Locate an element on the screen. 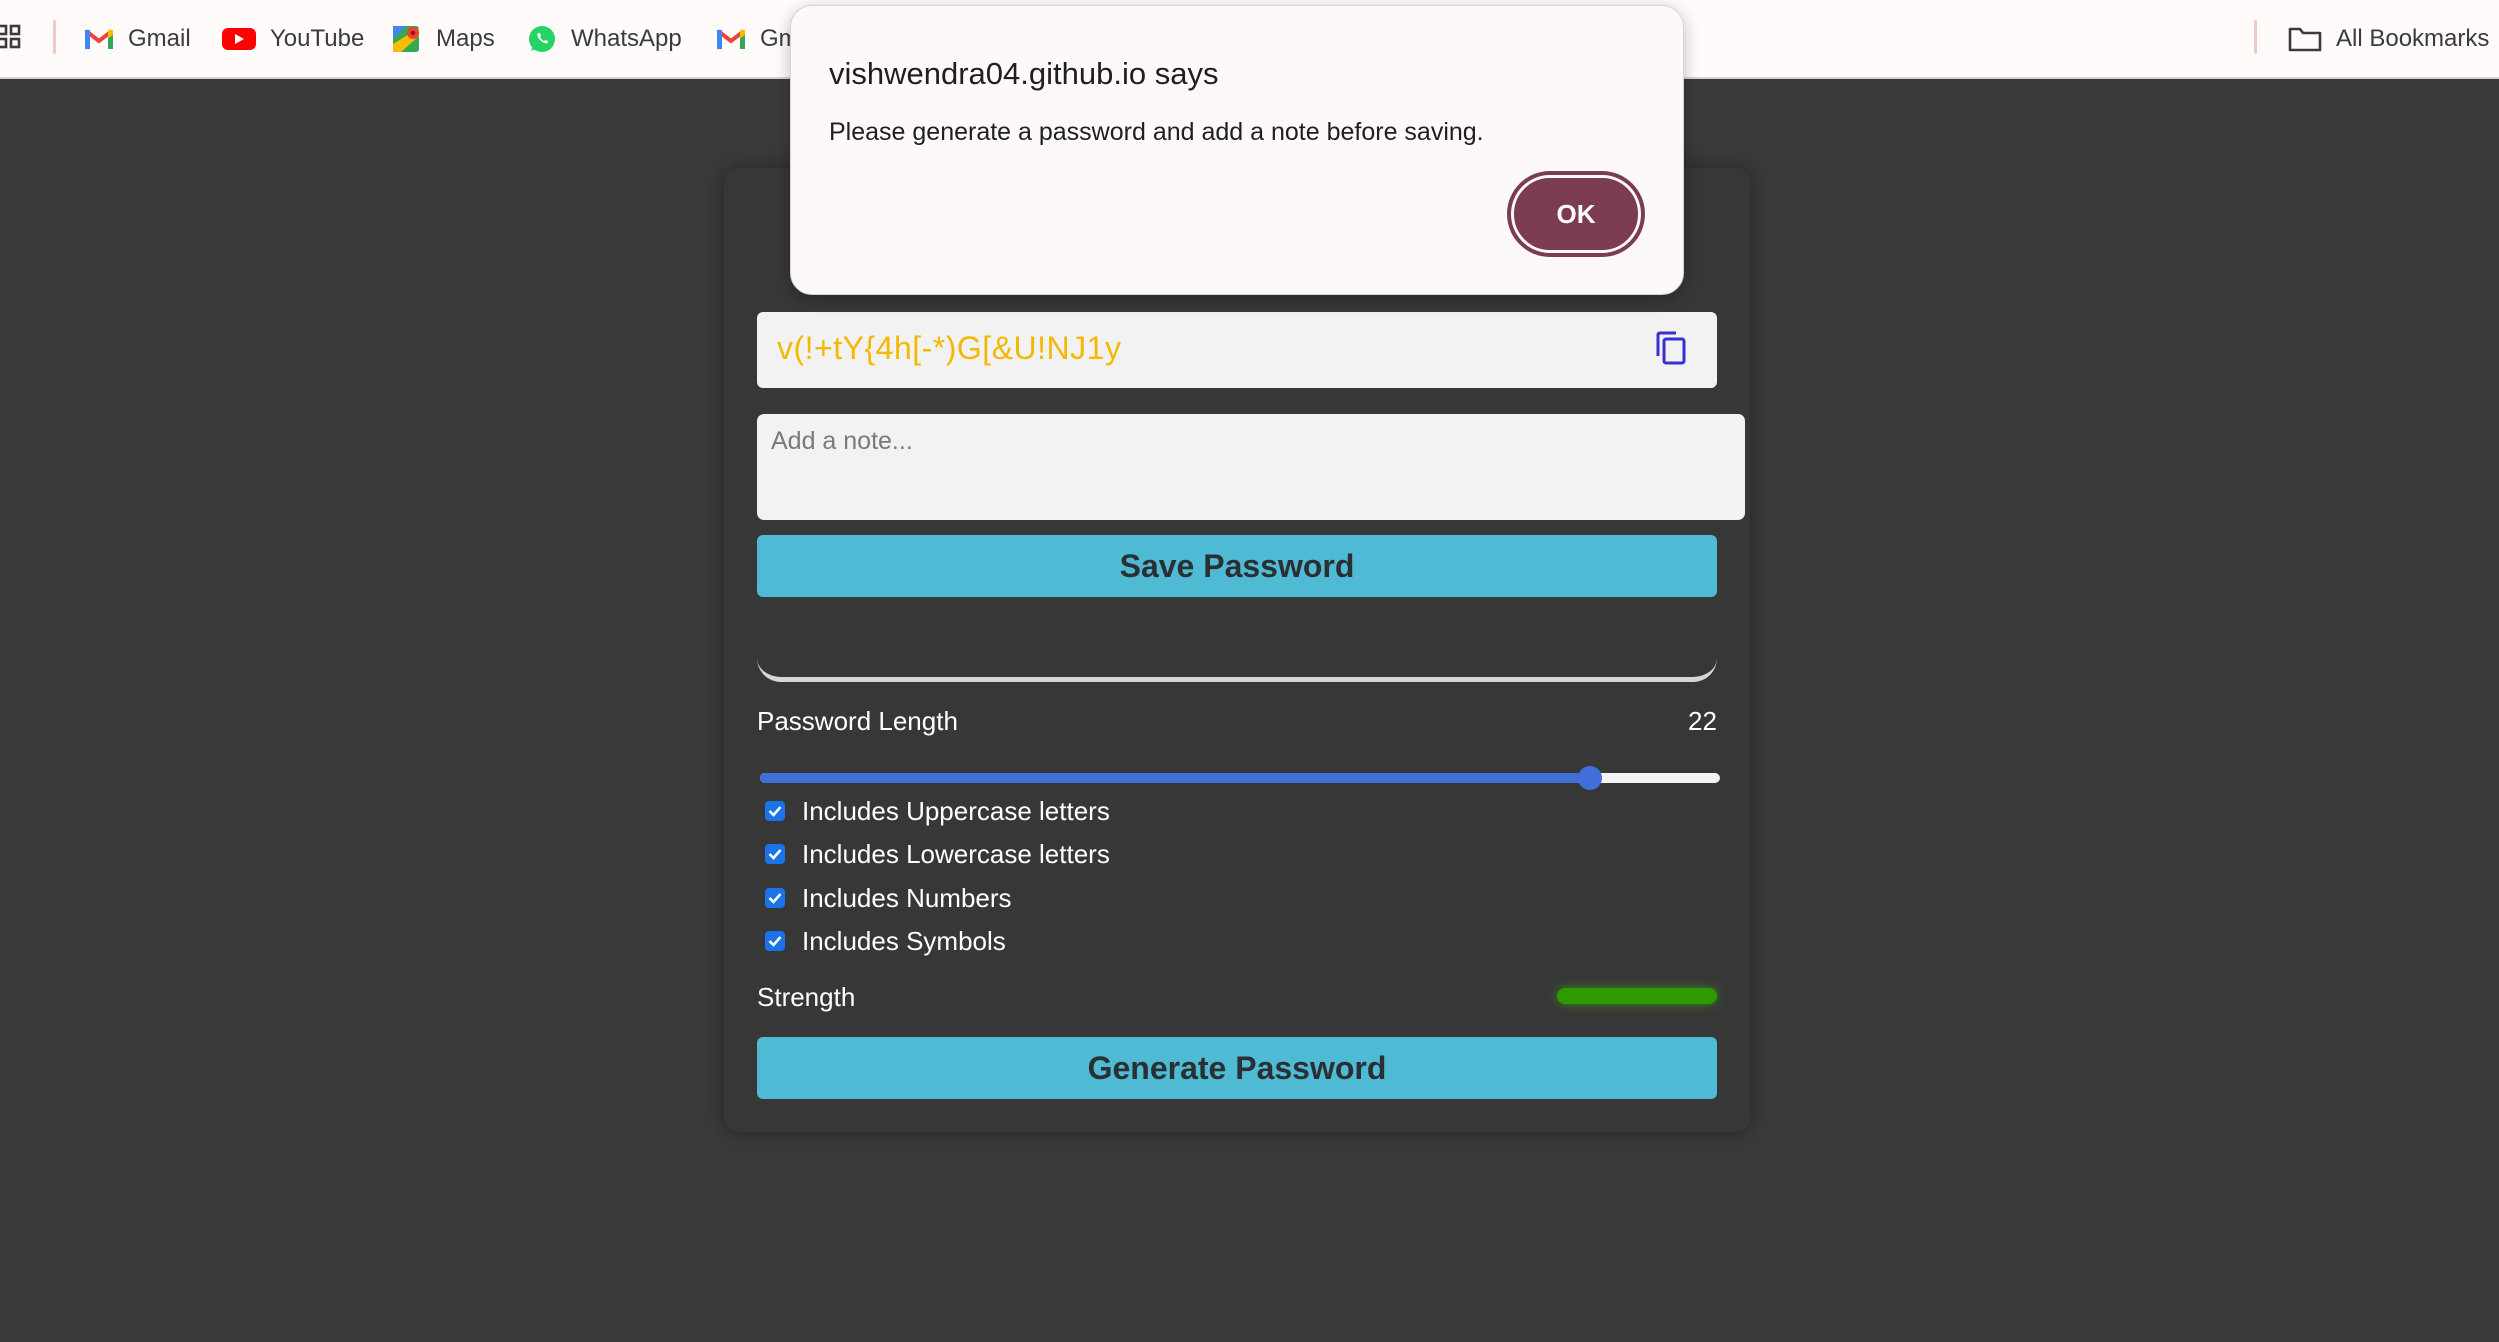 This screenshot has width=2499, height=1342. copy-icon is located at coordinates (1671, 348).